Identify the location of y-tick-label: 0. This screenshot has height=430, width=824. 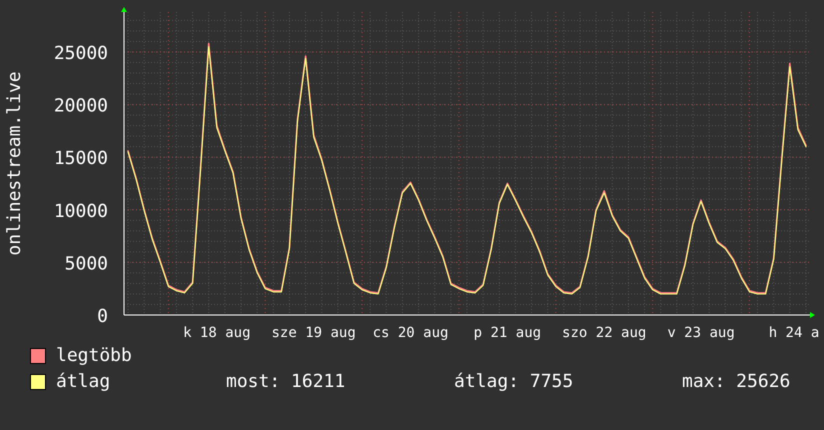
(102, 316).